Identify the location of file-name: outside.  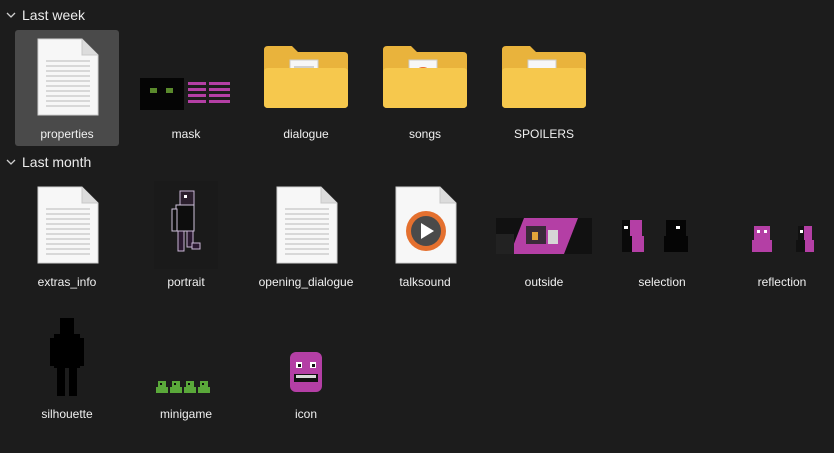
(544, 282).